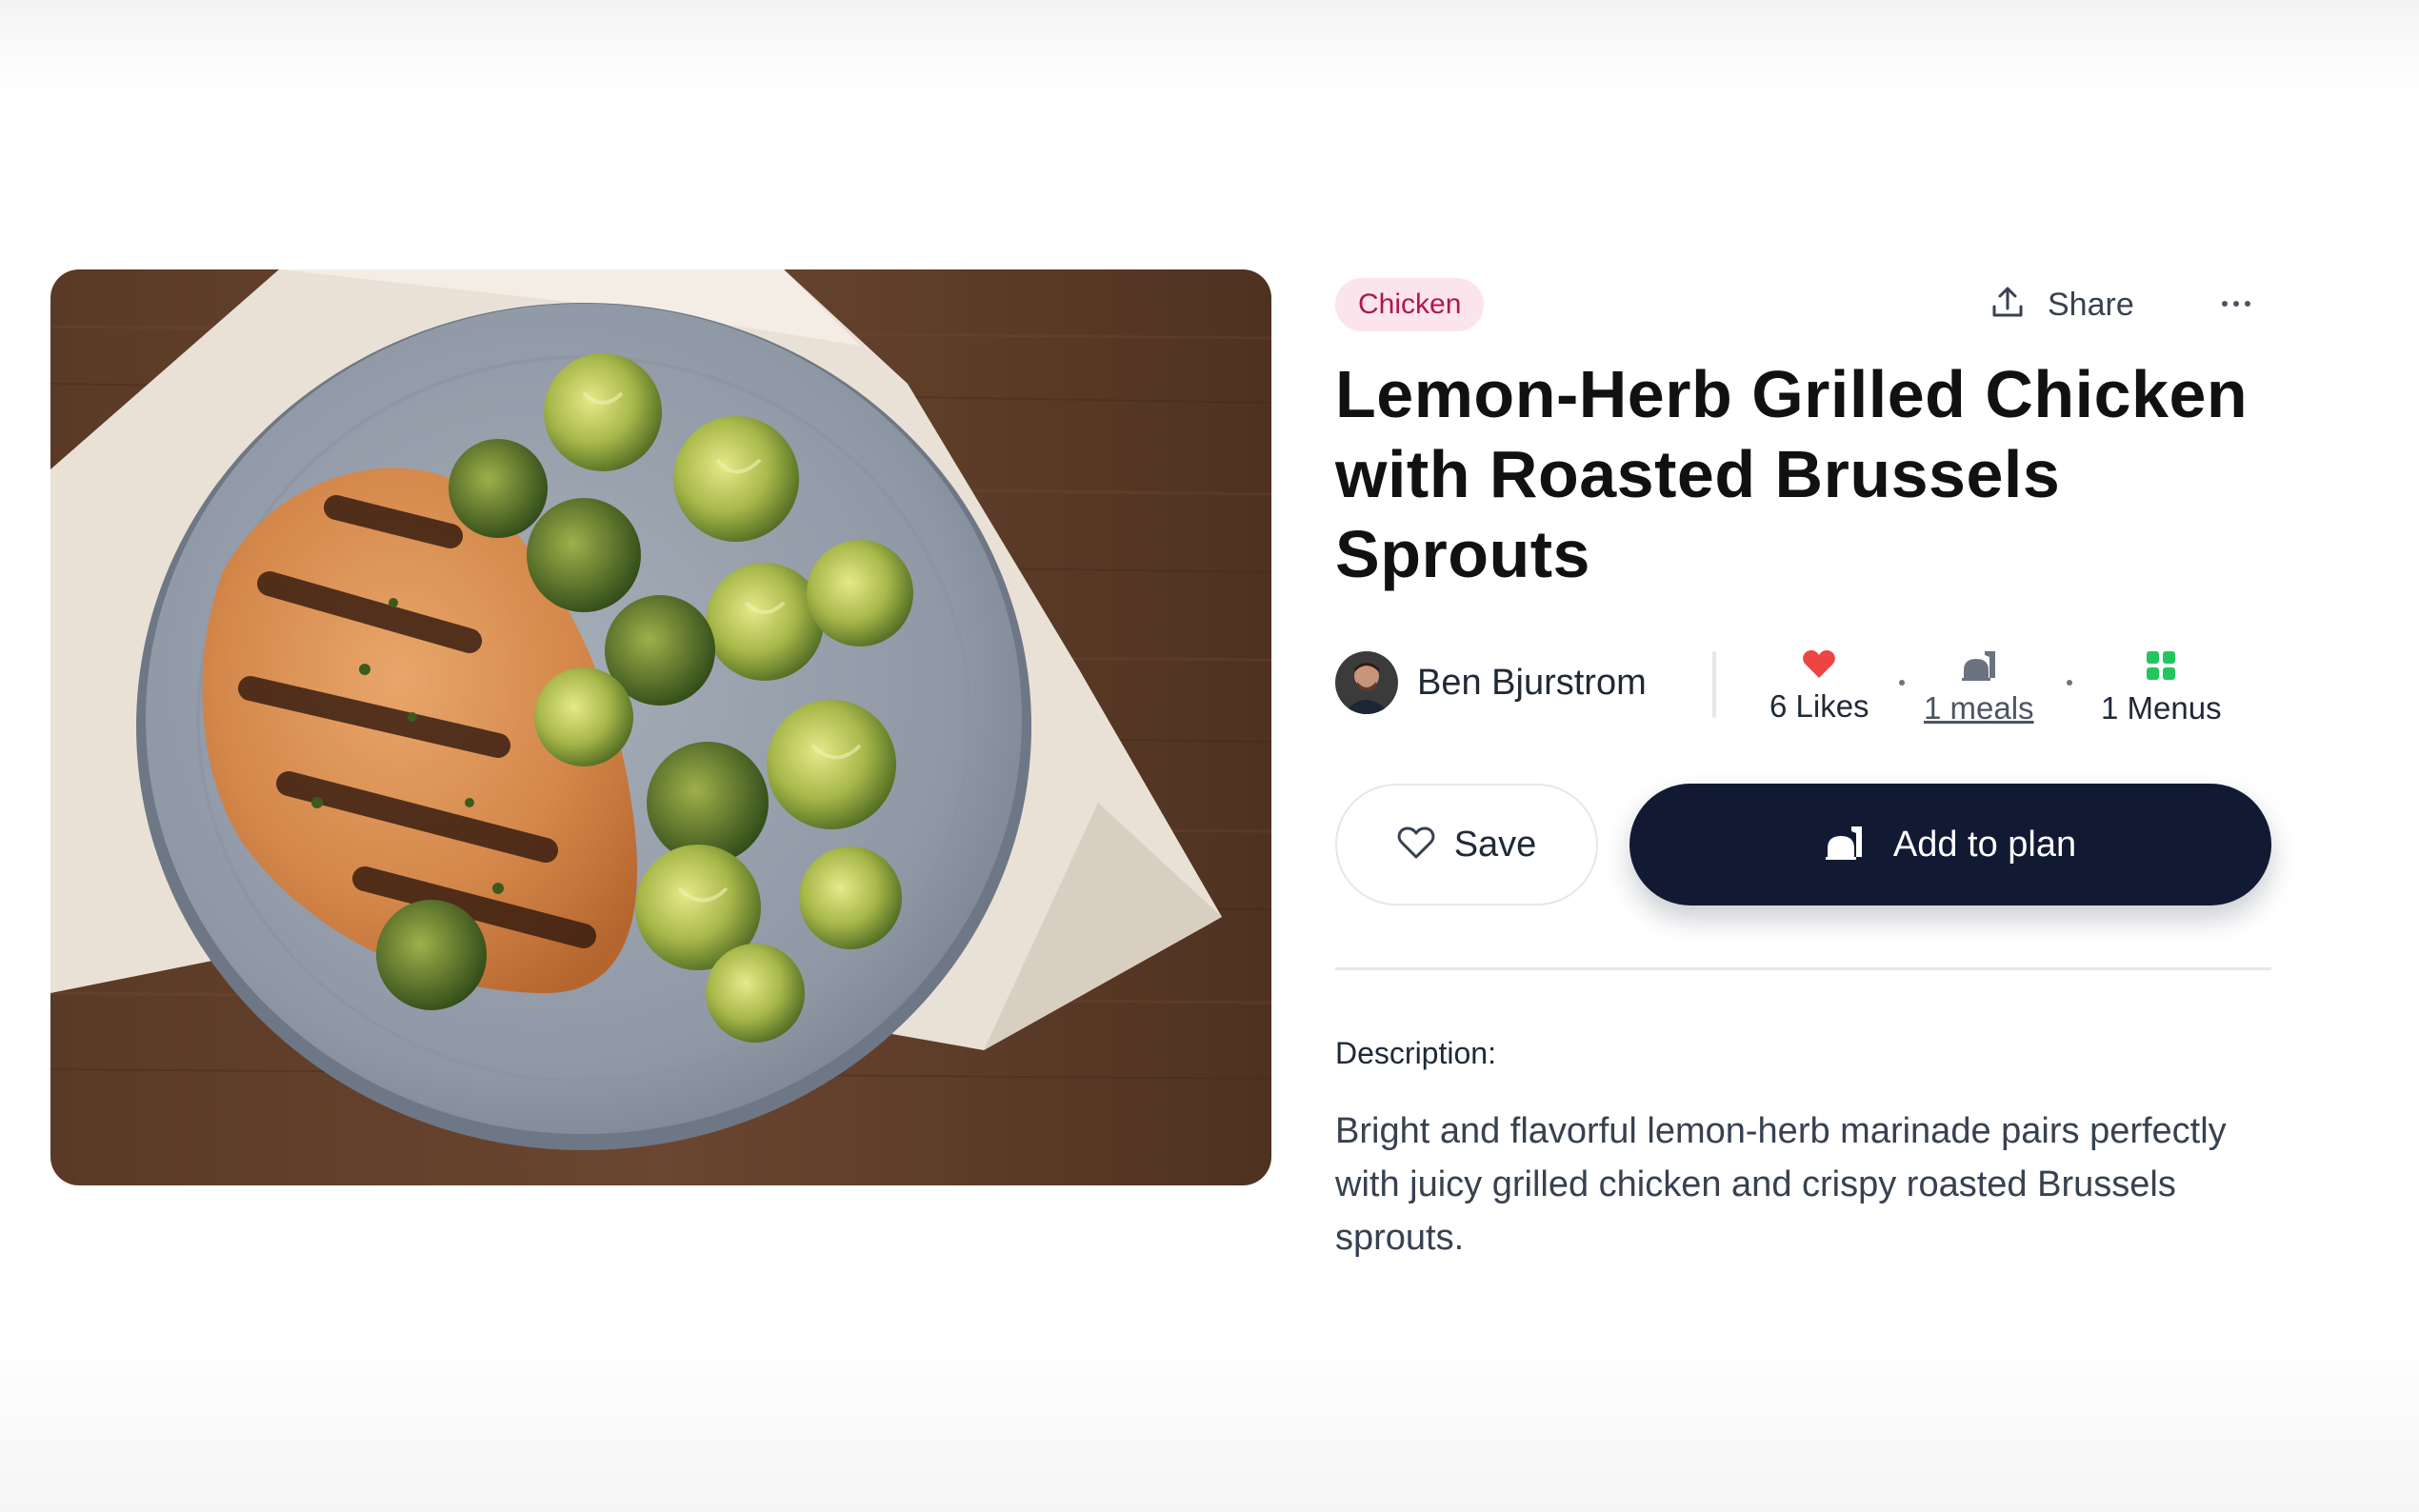 This screenshot has height=1512, width=2419. I want to click on description-heading: Description:, so click(1415, 1053).